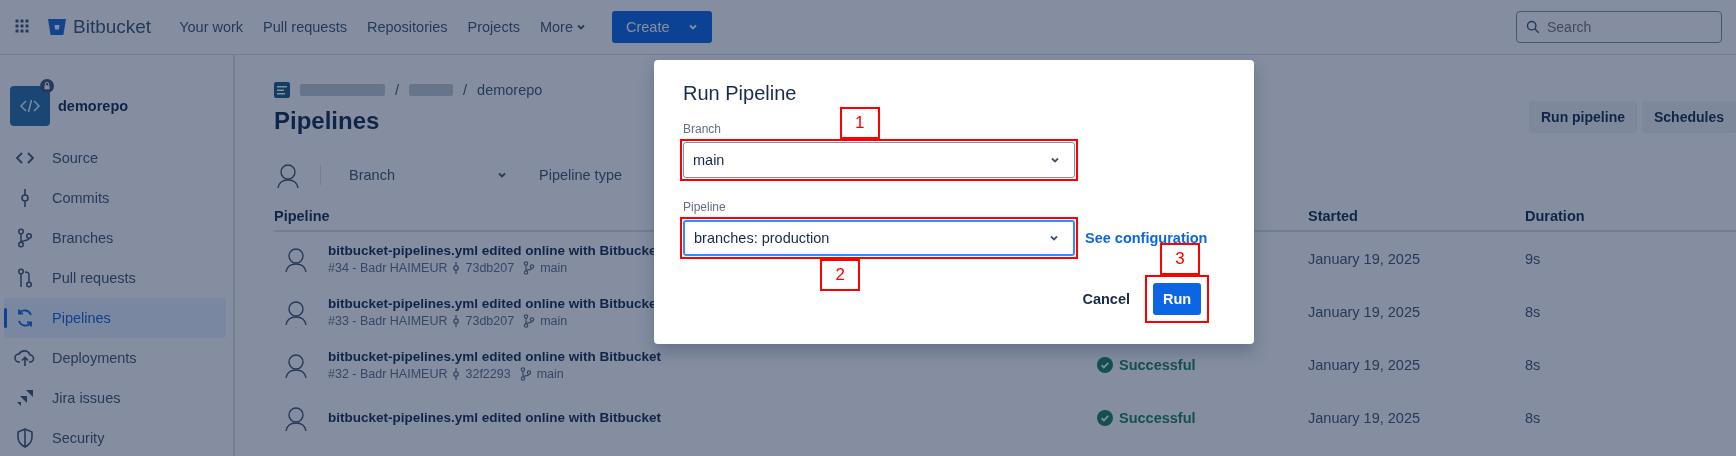 The height and width of the screenshot is (456, 1736). I want to click on sidebar-item: Jira issues, so click(115, 398).